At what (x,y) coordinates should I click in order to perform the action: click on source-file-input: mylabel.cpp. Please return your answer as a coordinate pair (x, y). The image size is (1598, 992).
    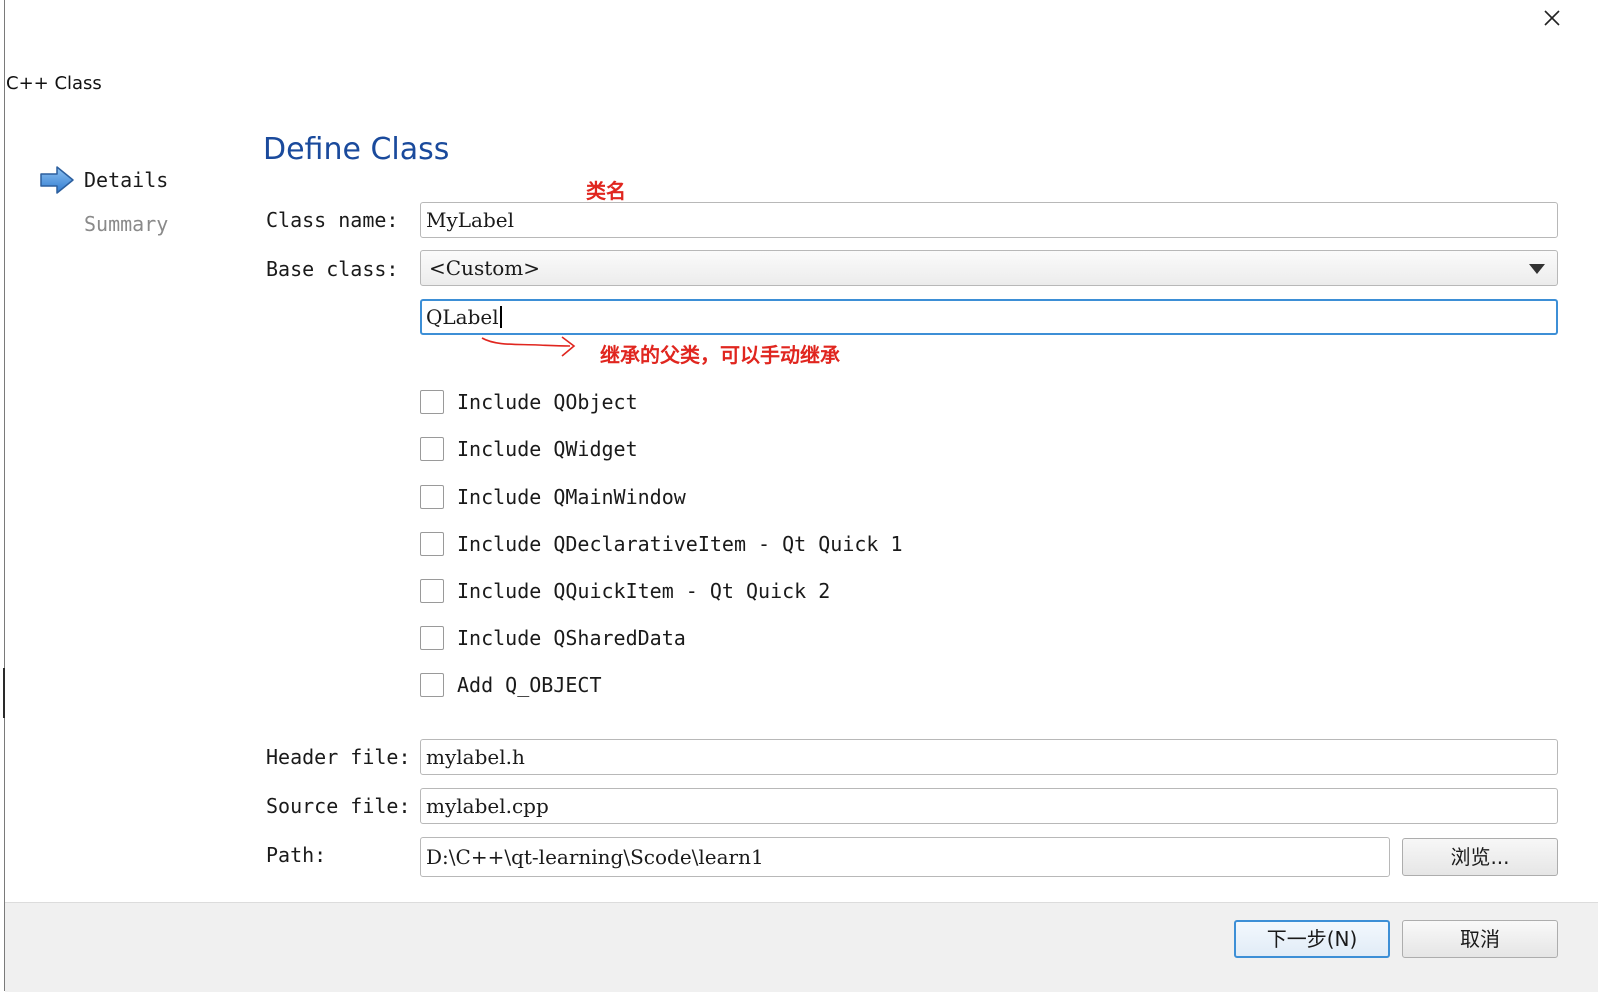
    Looking at the image, I should click on (989, 806).